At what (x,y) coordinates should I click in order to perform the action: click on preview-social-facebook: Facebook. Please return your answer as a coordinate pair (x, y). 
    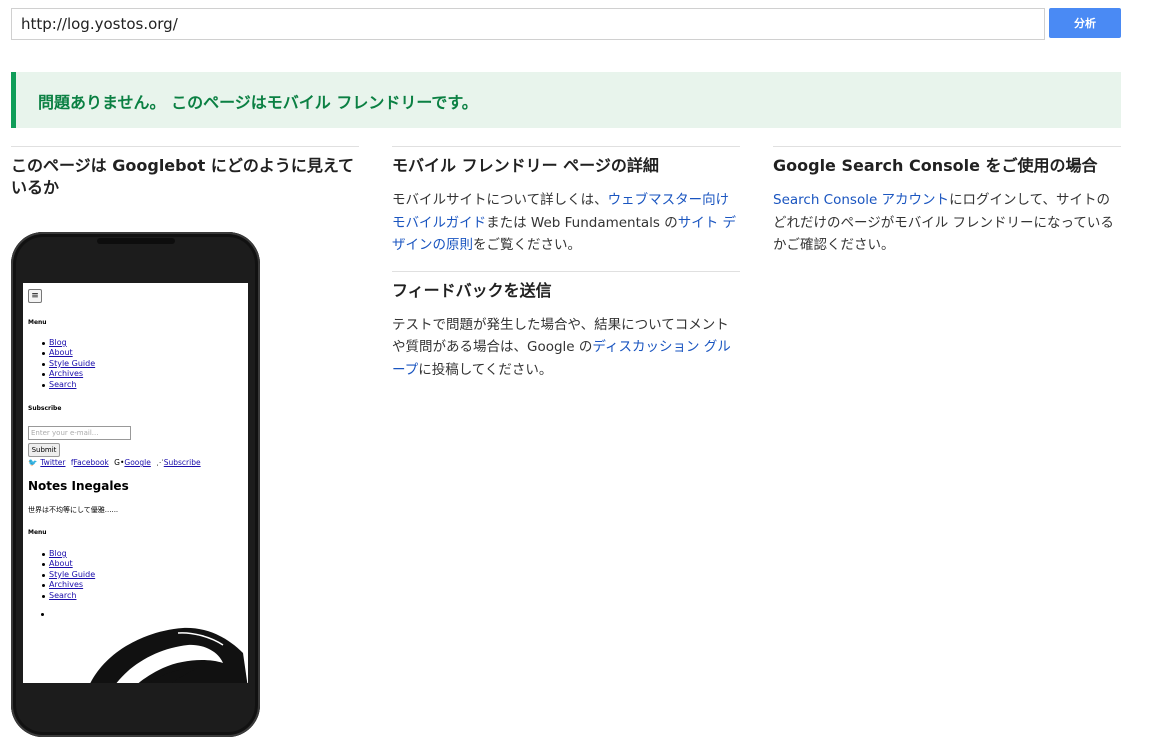
    Looking at the image, I should click on (91, 462).